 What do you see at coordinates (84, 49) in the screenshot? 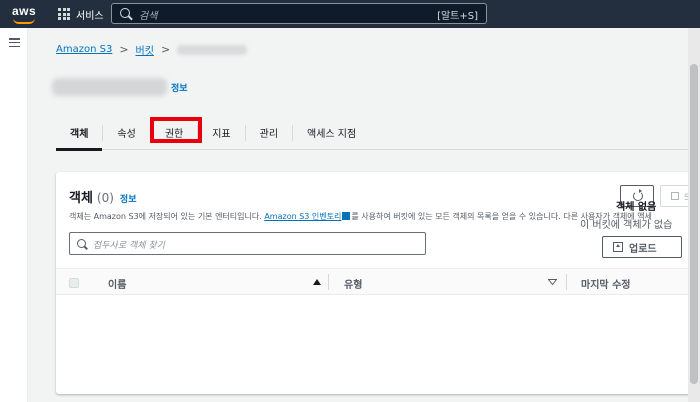
I see `breadcrumb-amazon-s3: Amazon S3` at bounding box center [84, 49].